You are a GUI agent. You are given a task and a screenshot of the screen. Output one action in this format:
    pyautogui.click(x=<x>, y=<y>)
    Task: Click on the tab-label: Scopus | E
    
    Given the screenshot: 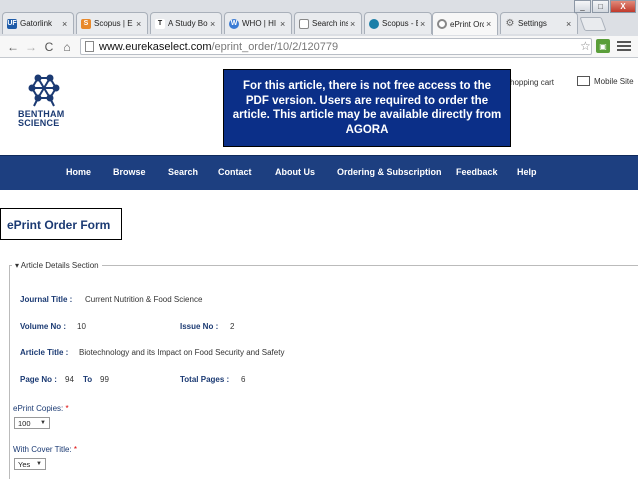 What is the action you would take?
    pyautogui.click(x=113, y=23)
    